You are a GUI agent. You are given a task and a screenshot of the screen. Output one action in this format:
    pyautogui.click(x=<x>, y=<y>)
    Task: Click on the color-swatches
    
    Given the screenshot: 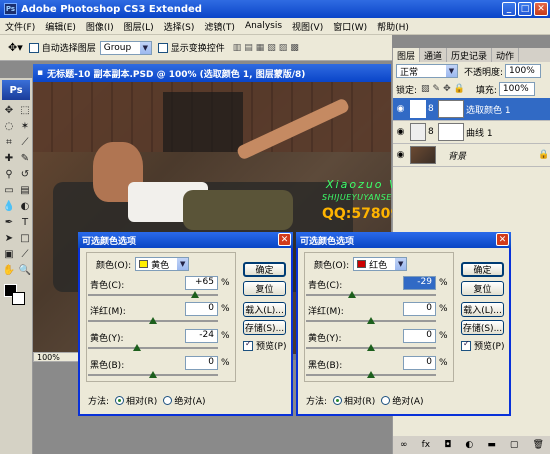 What is the action you would take?
    pyautogui.click(x=18, y=296)
    